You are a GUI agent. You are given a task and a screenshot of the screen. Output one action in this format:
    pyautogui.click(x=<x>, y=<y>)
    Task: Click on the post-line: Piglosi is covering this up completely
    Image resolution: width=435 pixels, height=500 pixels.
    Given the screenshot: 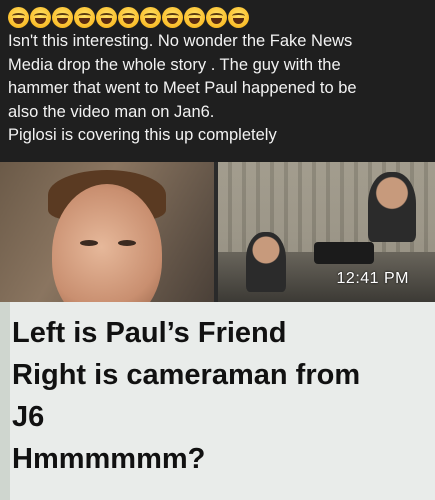 What is the action you would take?
    pyautogui.click(x=142, y=135)
    